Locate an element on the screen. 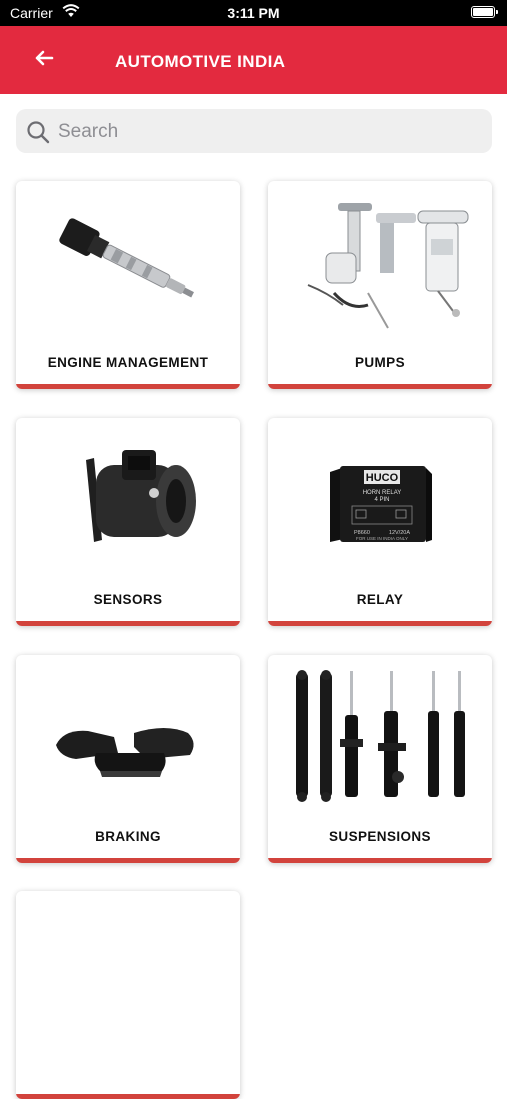  search-bar is located at coordinates (254, 132).